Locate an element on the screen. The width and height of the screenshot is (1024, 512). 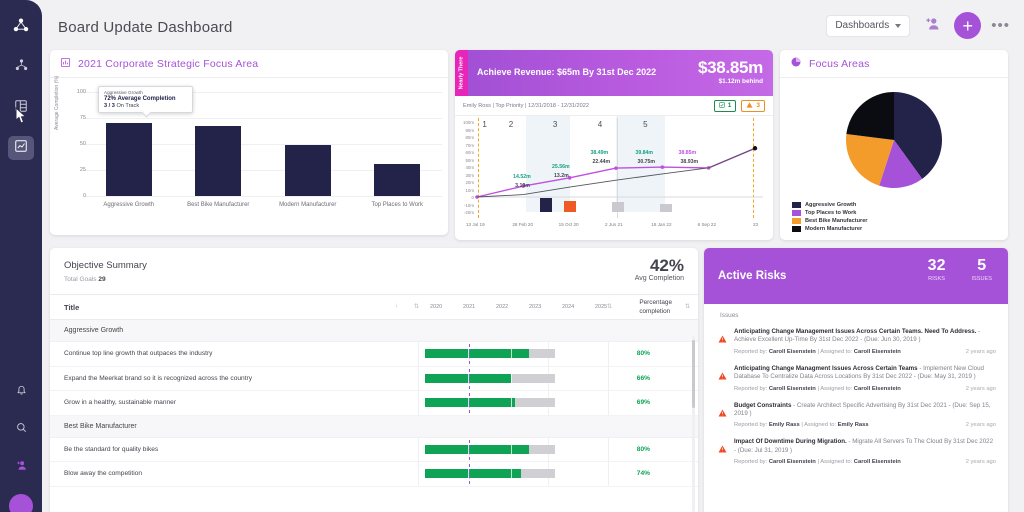
warning-triangle-icon is located at coordinates (749, 105).